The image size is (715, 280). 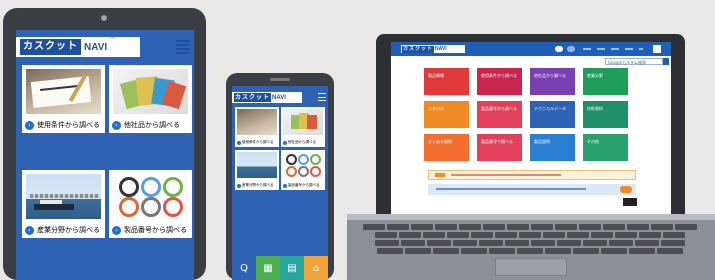 What do you see at coordinates (531, 247) in the screenshot?
I see `laptop-keyboard-base` at bounding box center [531, 247].